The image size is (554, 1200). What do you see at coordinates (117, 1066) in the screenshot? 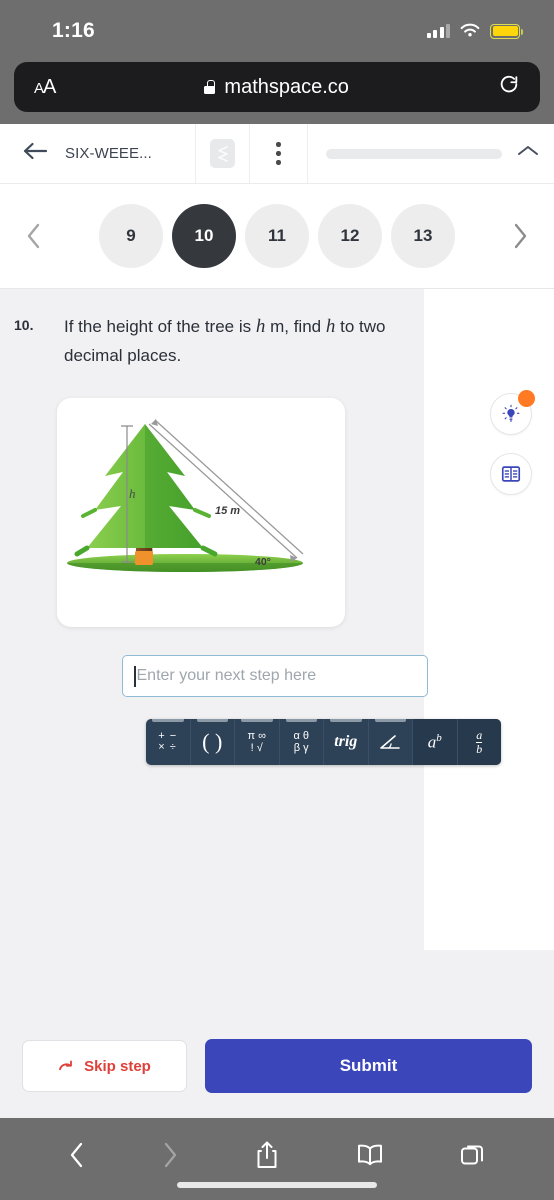
I see `skip-step-label: Skip step` at bounding box center [117, 1066].